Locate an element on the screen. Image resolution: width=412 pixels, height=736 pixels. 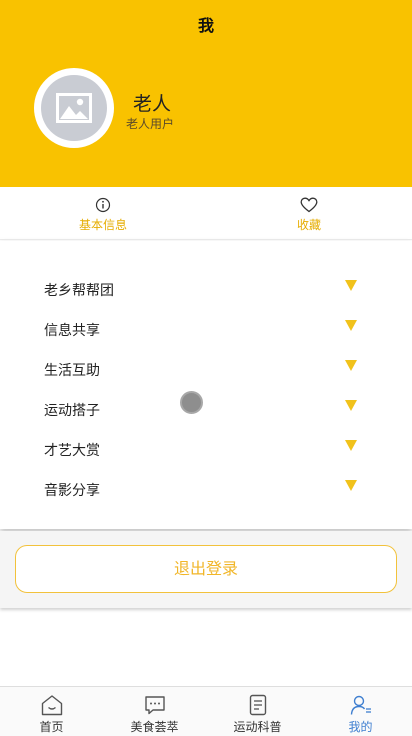
tab-favorites: 收藏 is located at coordinates (309, 213).